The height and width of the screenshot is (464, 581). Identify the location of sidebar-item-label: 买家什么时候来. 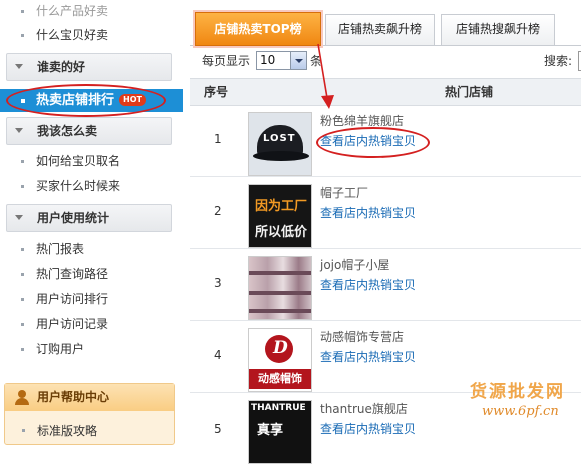
(78, 186).